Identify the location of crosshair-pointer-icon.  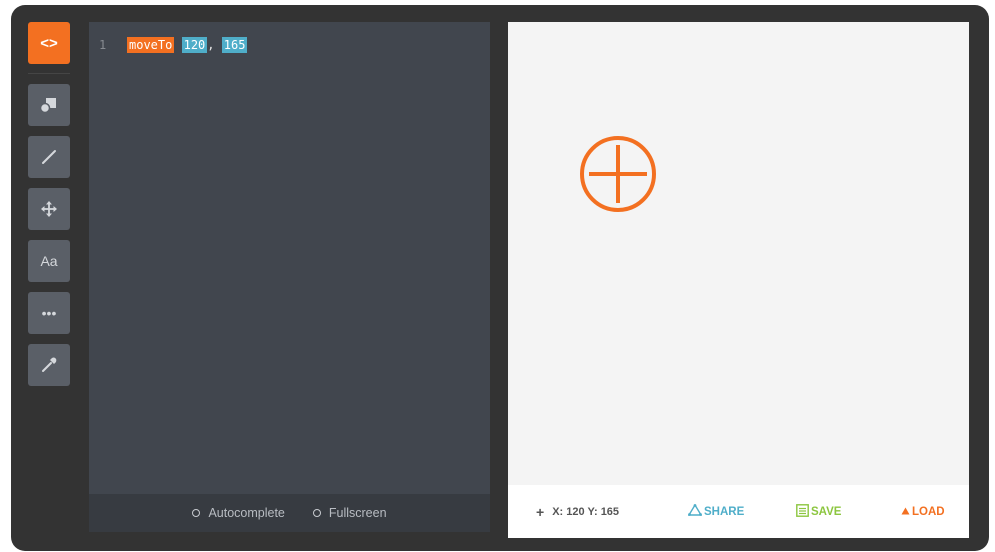
(618, 176).